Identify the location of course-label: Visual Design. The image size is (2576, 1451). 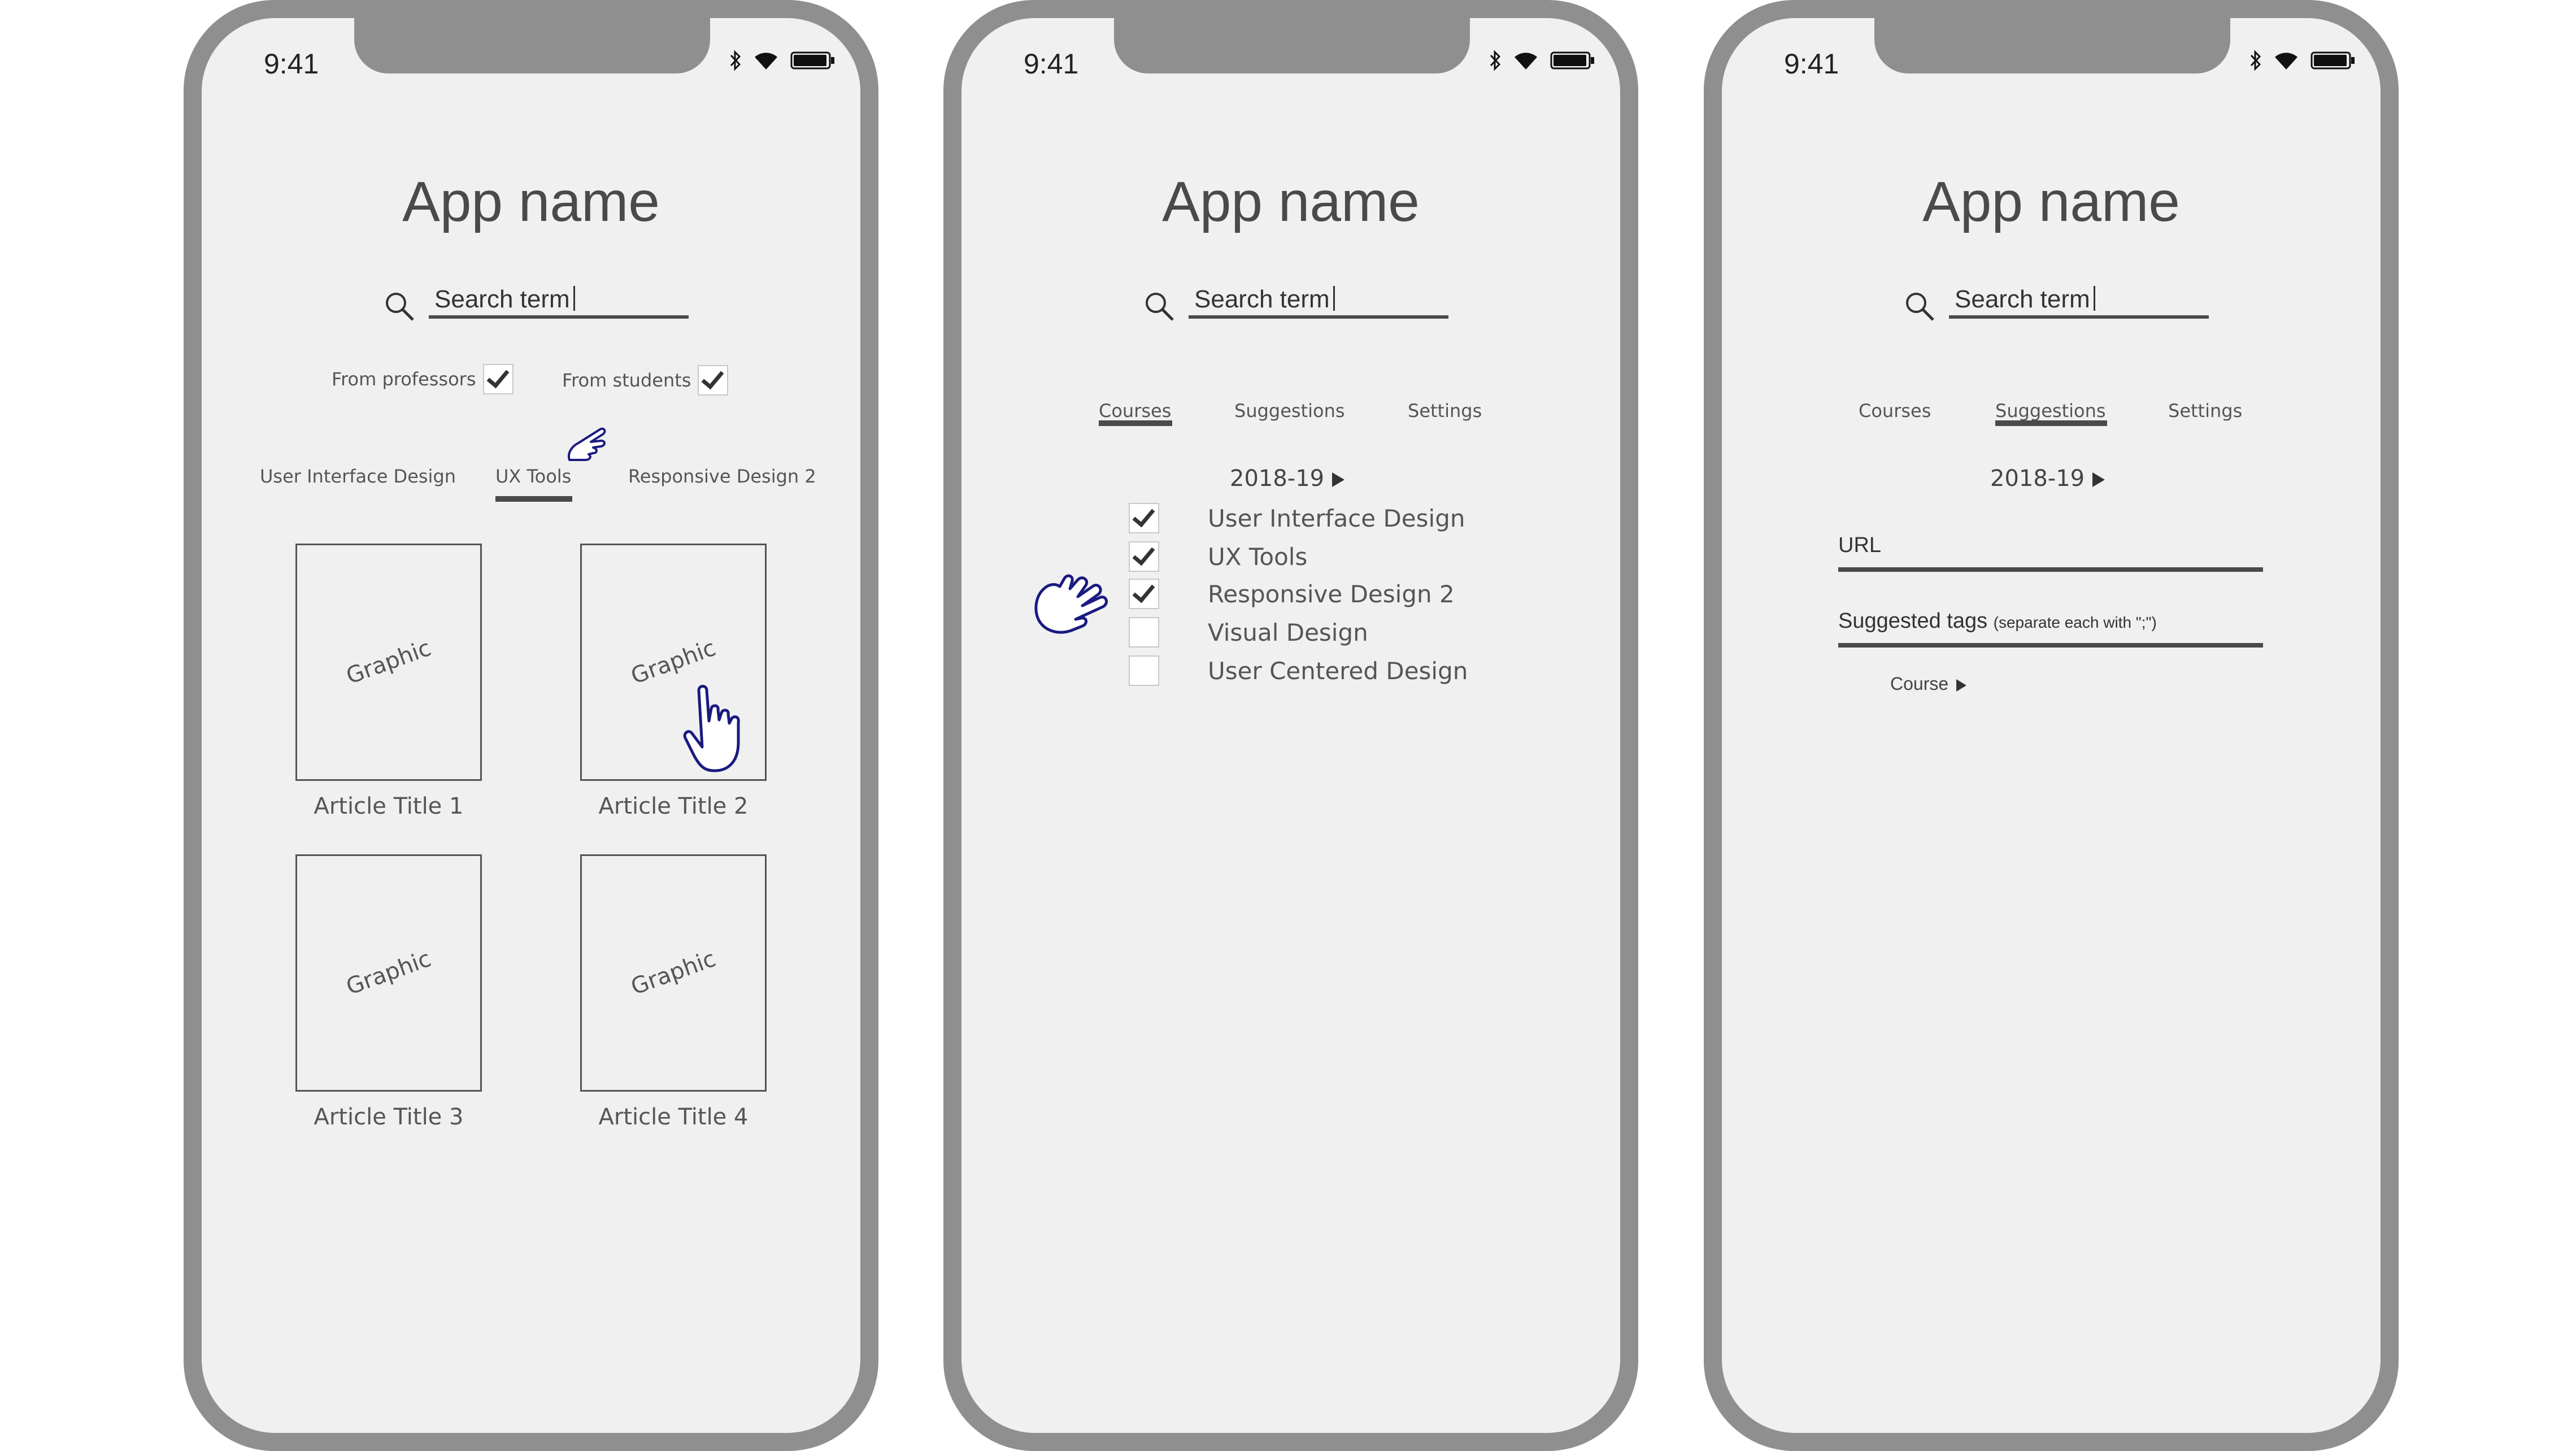
(1288, 632).